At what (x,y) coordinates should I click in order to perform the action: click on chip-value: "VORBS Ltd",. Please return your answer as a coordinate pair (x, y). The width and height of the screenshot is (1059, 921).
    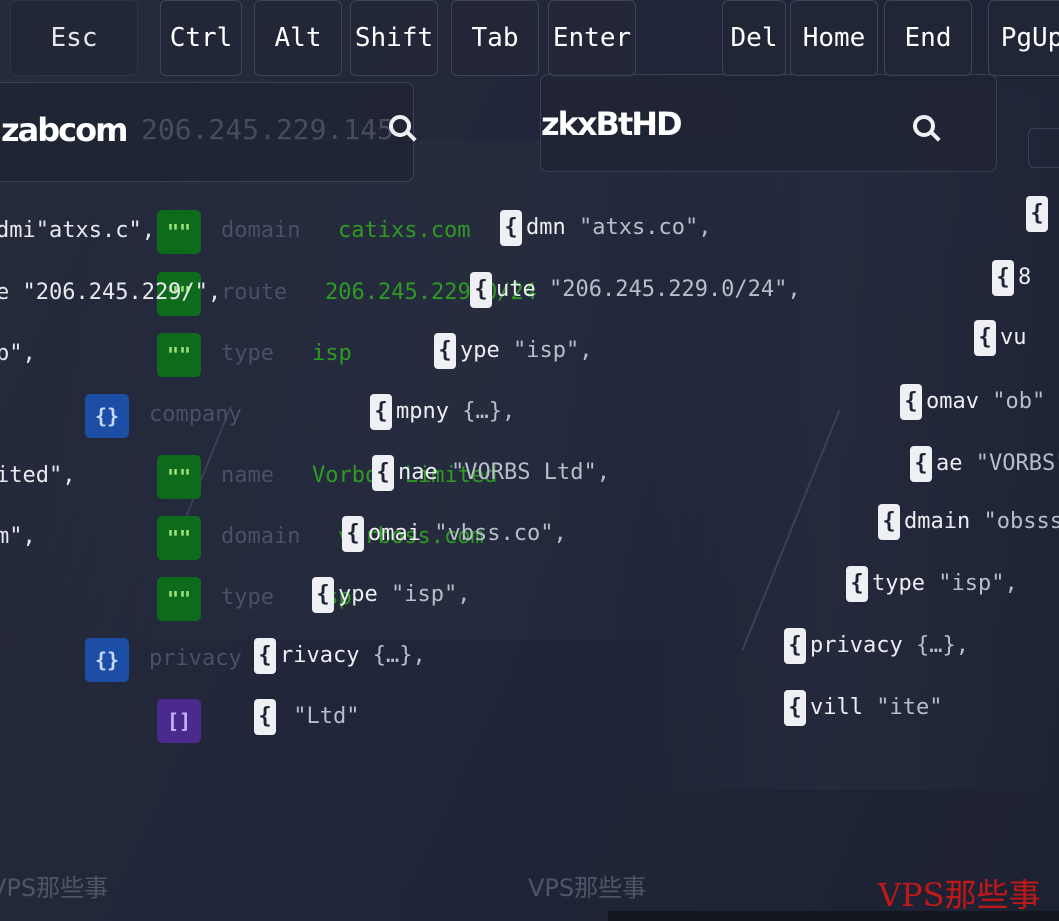
    Looking at the image, I should click on (530, 472).